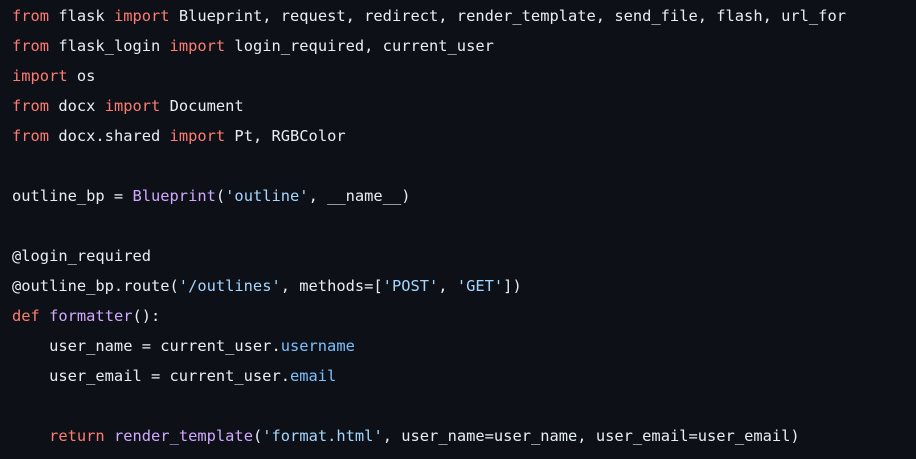 The height and width of the screenshot is (459, 916). Describe the element at coordinates (109, 136) in the screenshot. I see `code-text: docx.shared` at that location.